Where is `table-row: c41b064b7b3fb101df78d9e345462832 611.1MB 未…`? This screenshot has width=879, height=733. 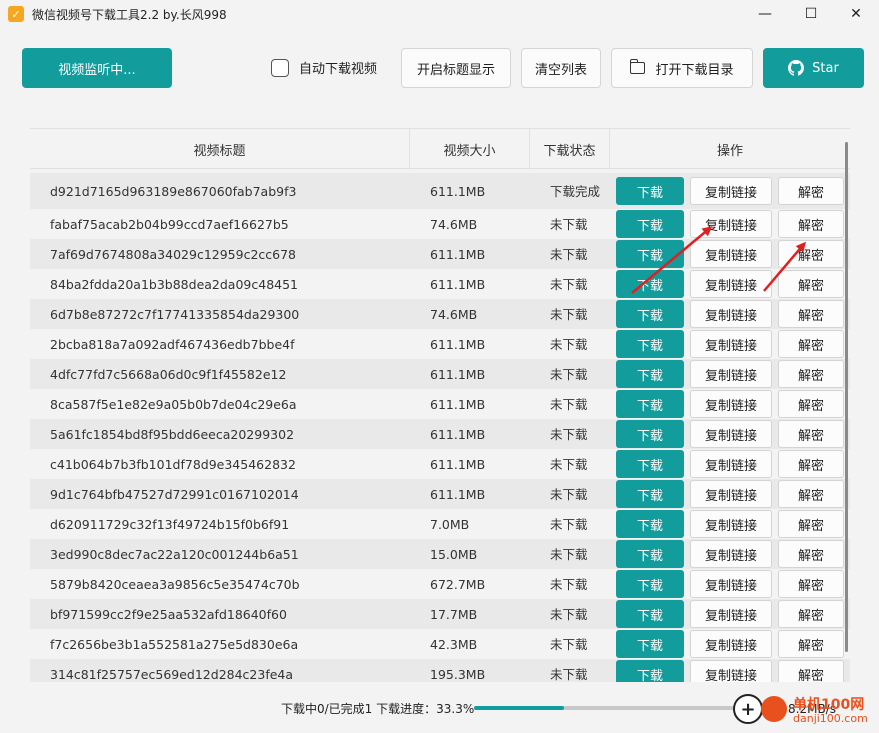
table-row: c41b064b7b3fb101df78d9e345462832 611.1MB 未… is located at coordinates (440, 464).